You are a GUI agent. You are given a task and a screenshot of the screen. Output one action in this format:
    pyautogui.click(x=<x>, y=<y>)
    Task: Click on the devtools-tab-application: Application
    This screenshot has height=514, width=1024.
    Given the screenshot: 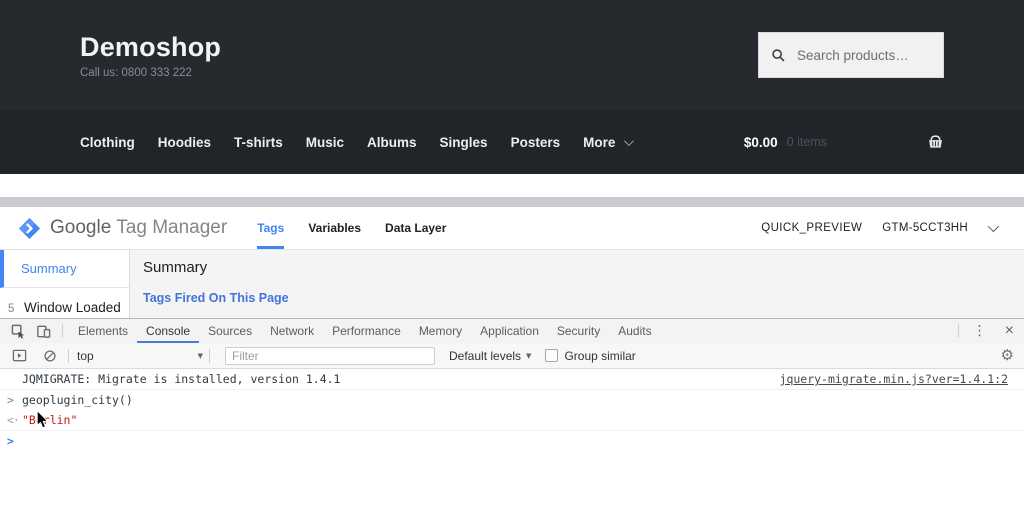 What is the action you would take?
    pyautogui.click(x=509, y=331)
    